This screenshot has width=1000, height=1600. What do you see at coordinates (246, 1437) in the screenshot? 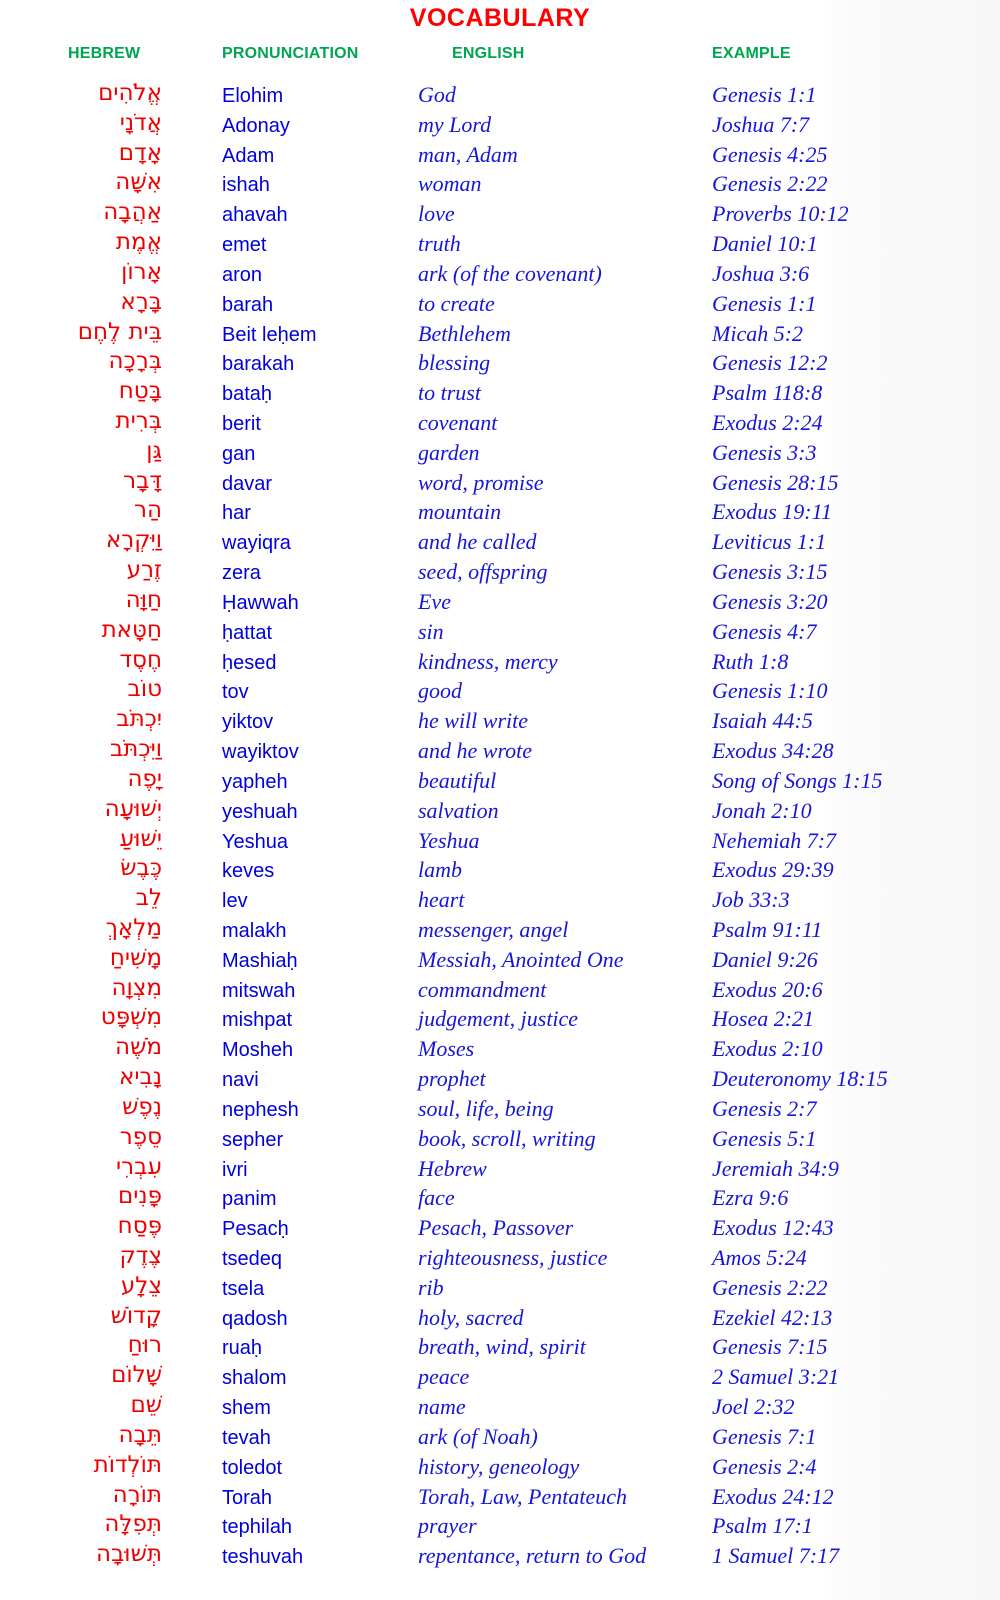
I see `pronunciation-text: tevah` at bounding box center [246, 1437].